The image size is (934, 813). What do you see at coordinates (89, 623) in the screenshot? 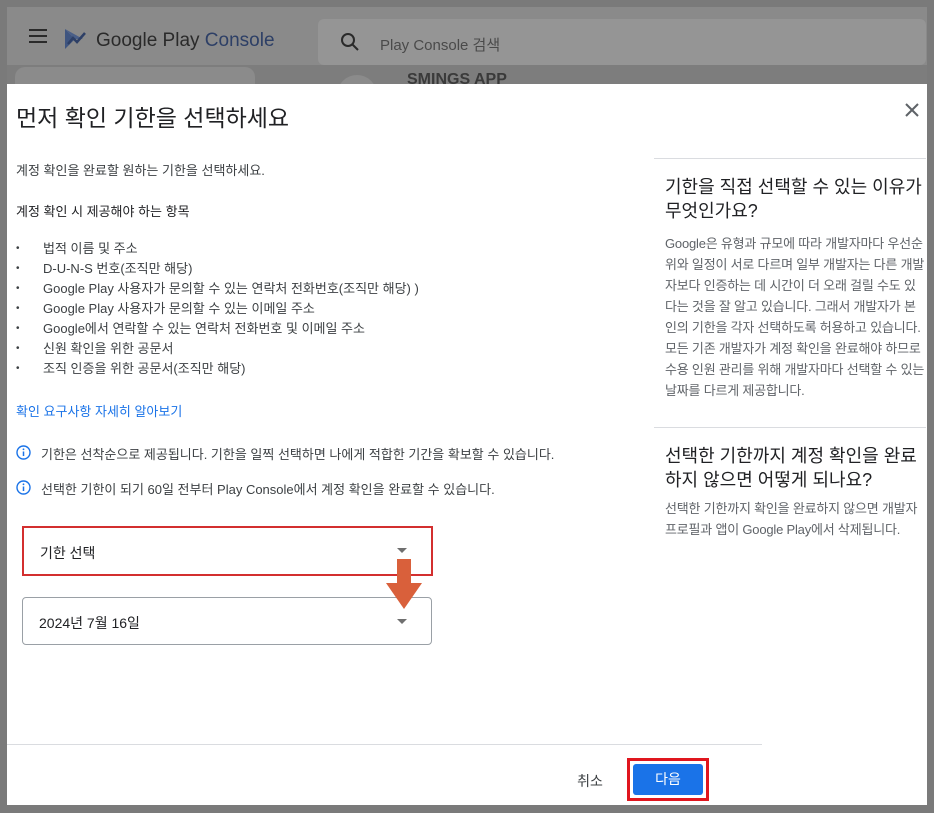
I see `deadline-select-value: 2024년 7월 16일` at bounding box center [89, 623].